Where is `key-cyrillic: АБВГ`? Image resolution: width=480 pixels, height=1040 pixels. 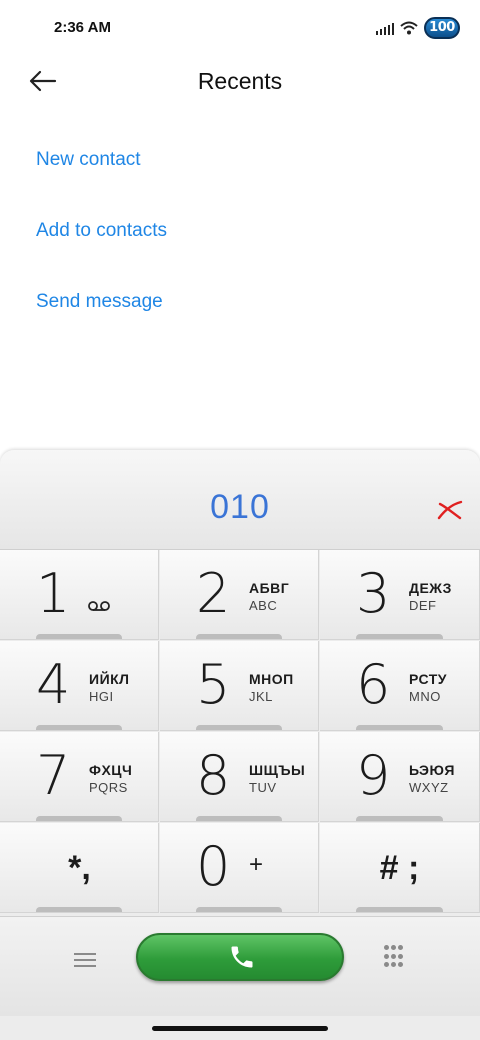 key-cyrillic: АБВГ is located at coordinates (269, 588).